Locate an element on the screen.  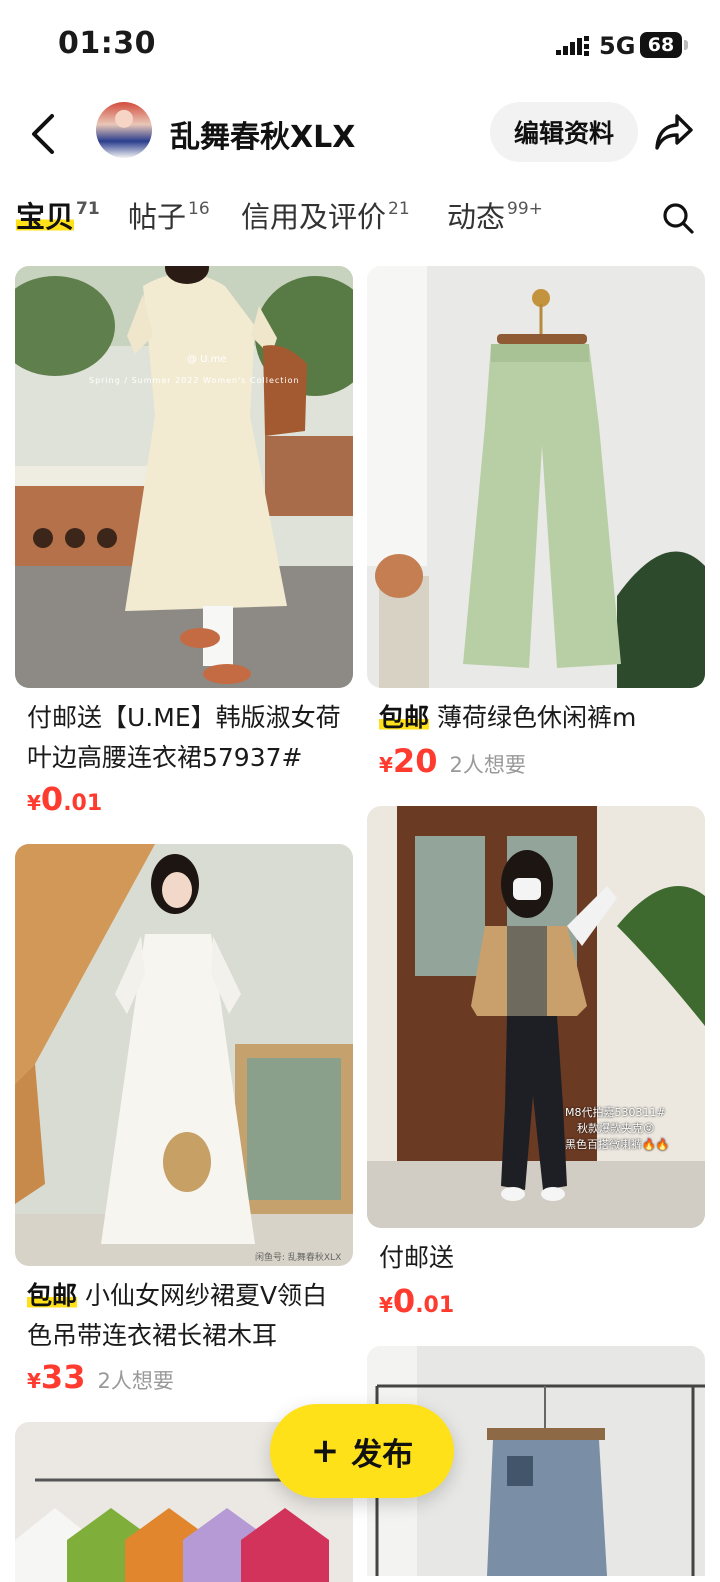
image-caption-1: M8代拍嘉530311# is located at coordinates (615, 1112).